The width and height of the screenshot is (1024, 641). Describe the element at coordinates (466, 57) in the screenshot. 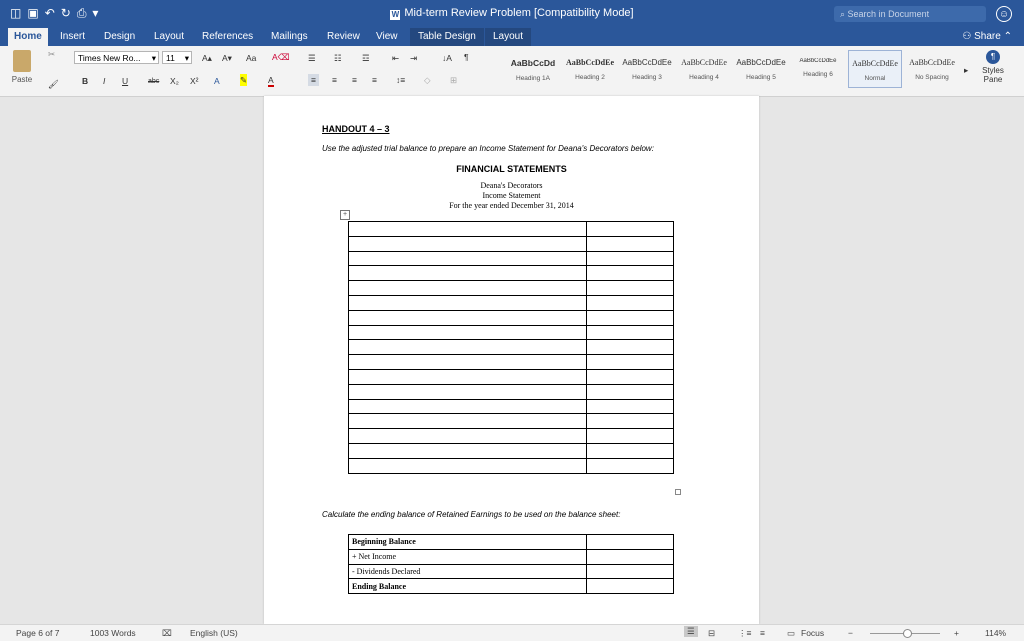

I see `show-formatting-icon: ¶` at that location.